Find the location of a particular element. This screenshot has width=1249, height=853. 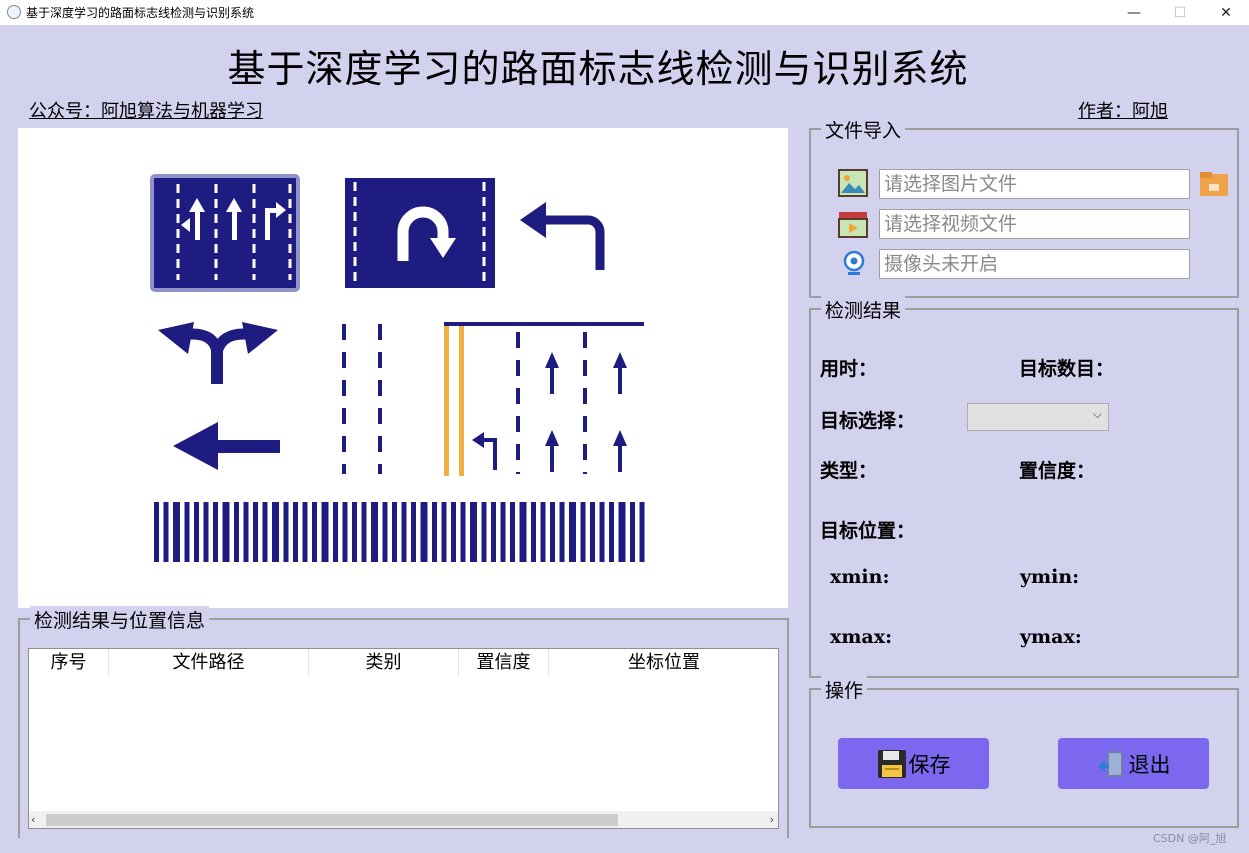

image-path-input: 请选择图片文件 is located at coordinates (1034, 184).